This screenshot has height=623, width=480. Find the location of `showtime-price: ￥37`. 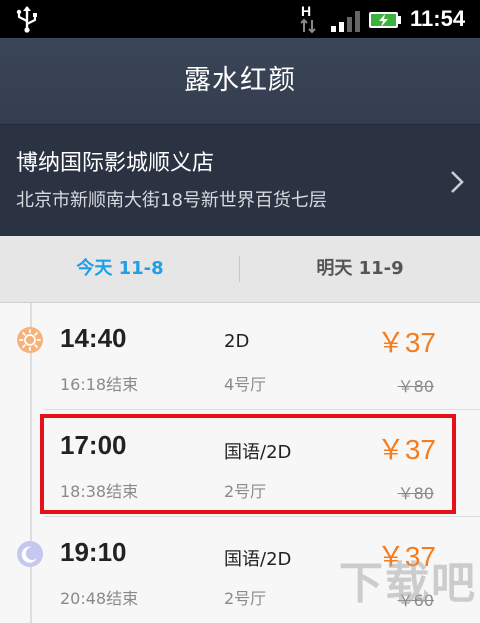

showtime-price: ￥37 is located at coordinates (406, 342).